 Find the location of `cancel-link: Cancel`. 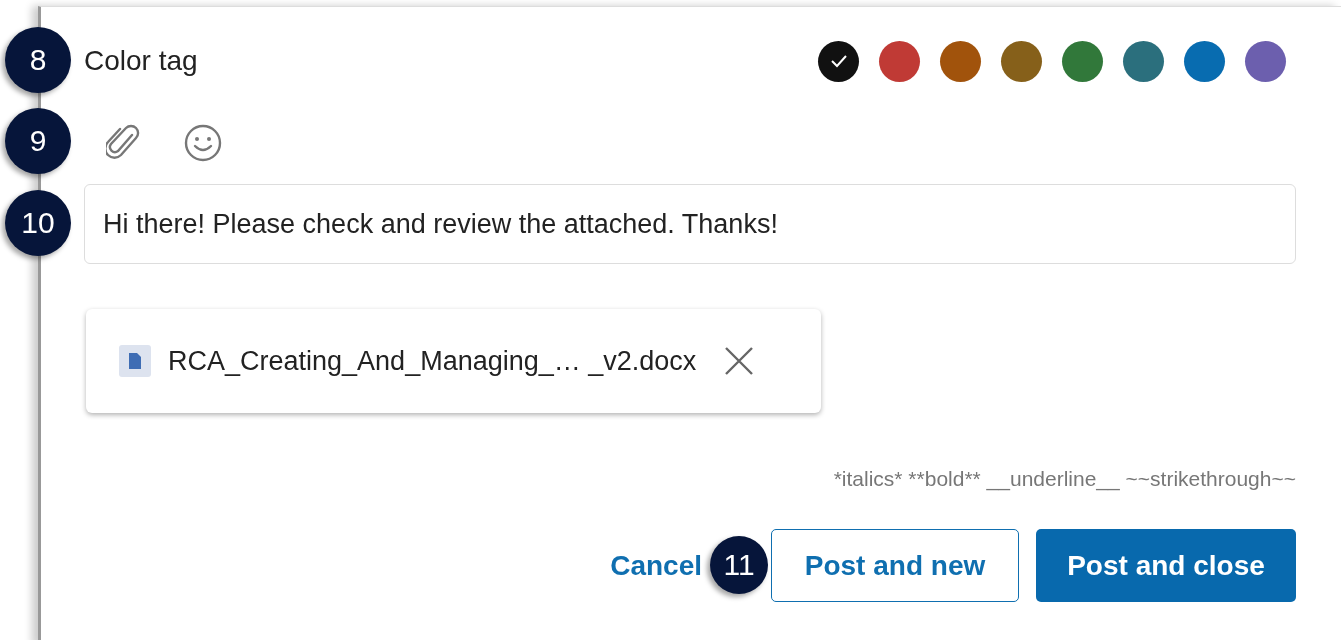

cancel-link: Cancel is located at coordinates (656, 565).